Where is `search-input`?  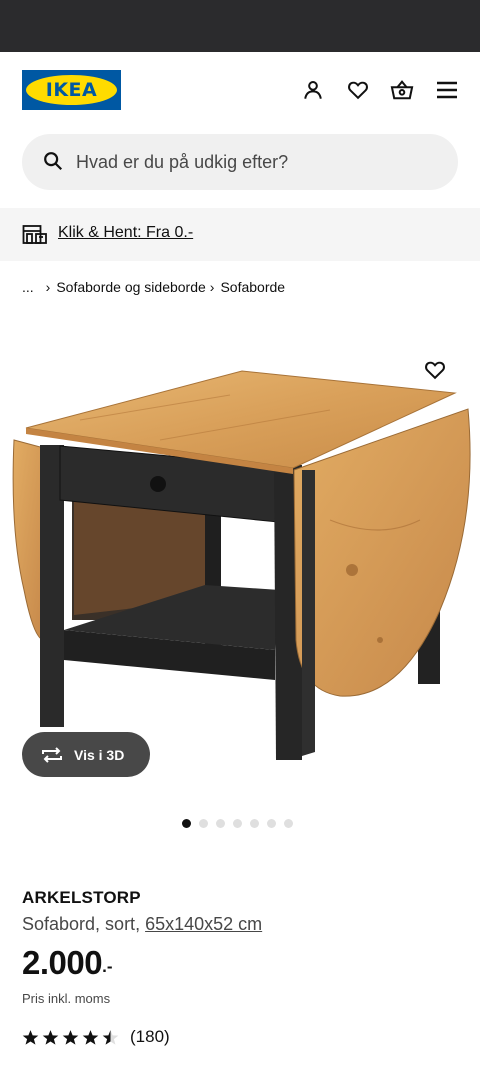
search-input is located at coordinates (256, 162).